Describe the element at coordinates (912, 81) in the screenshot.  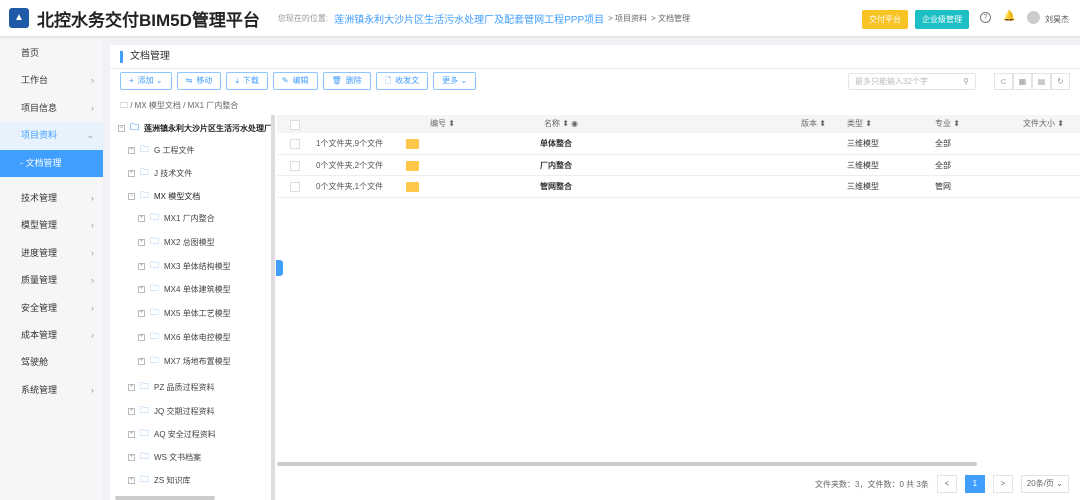
I see `search-input: 最多只能输入32个字 ⚲` at that location.